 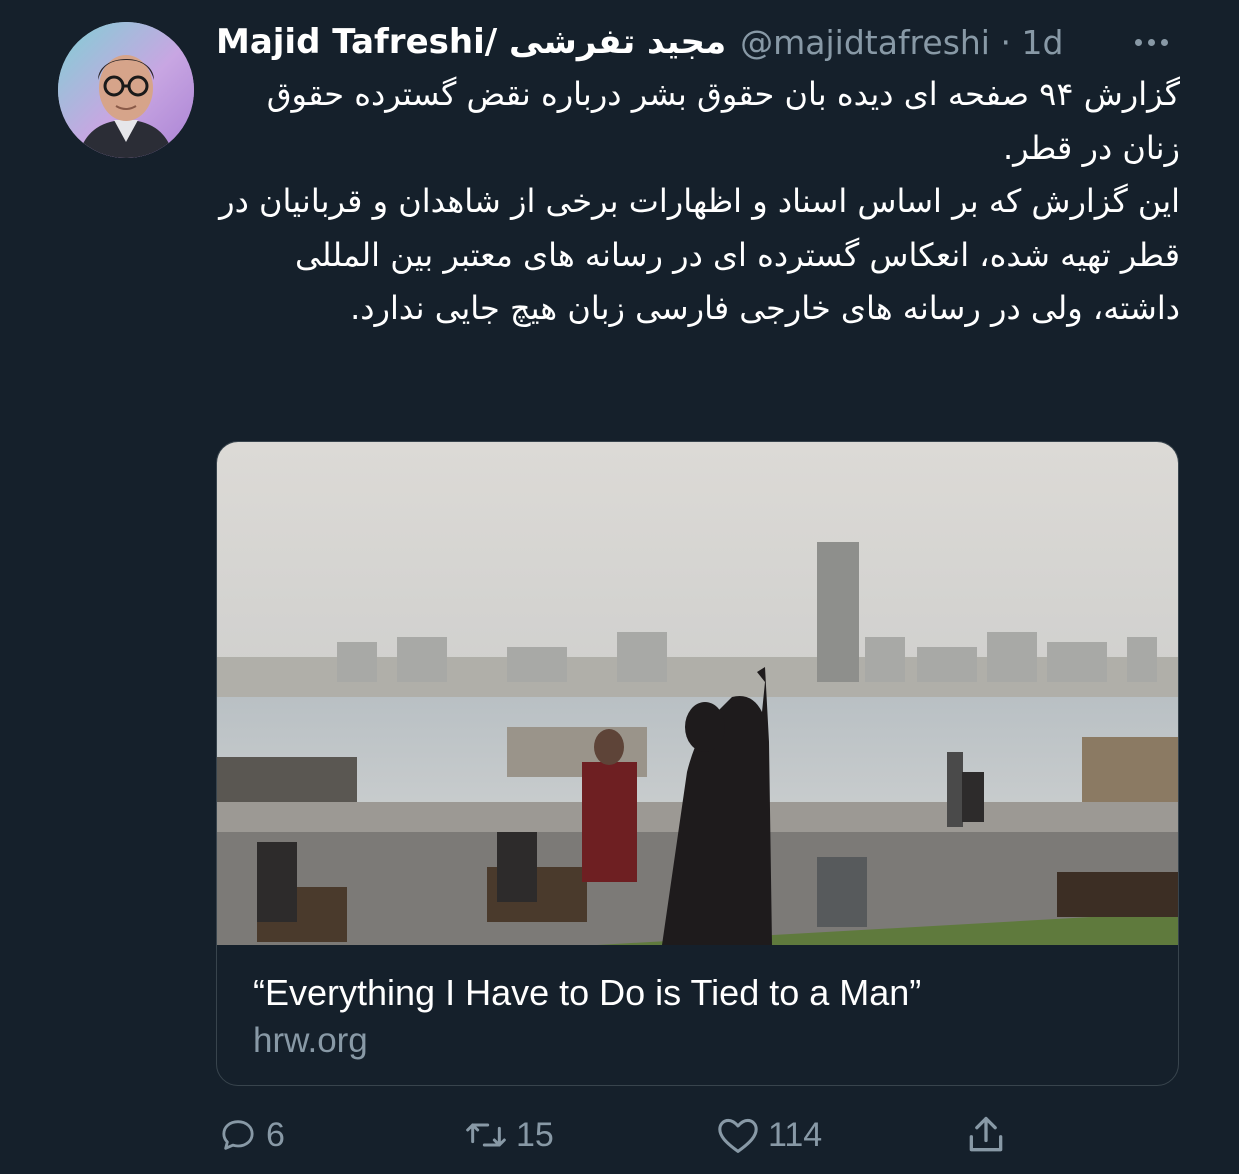 I want to click on tweet-action-bar: 6 15 114, so click(x=698, y=1135).